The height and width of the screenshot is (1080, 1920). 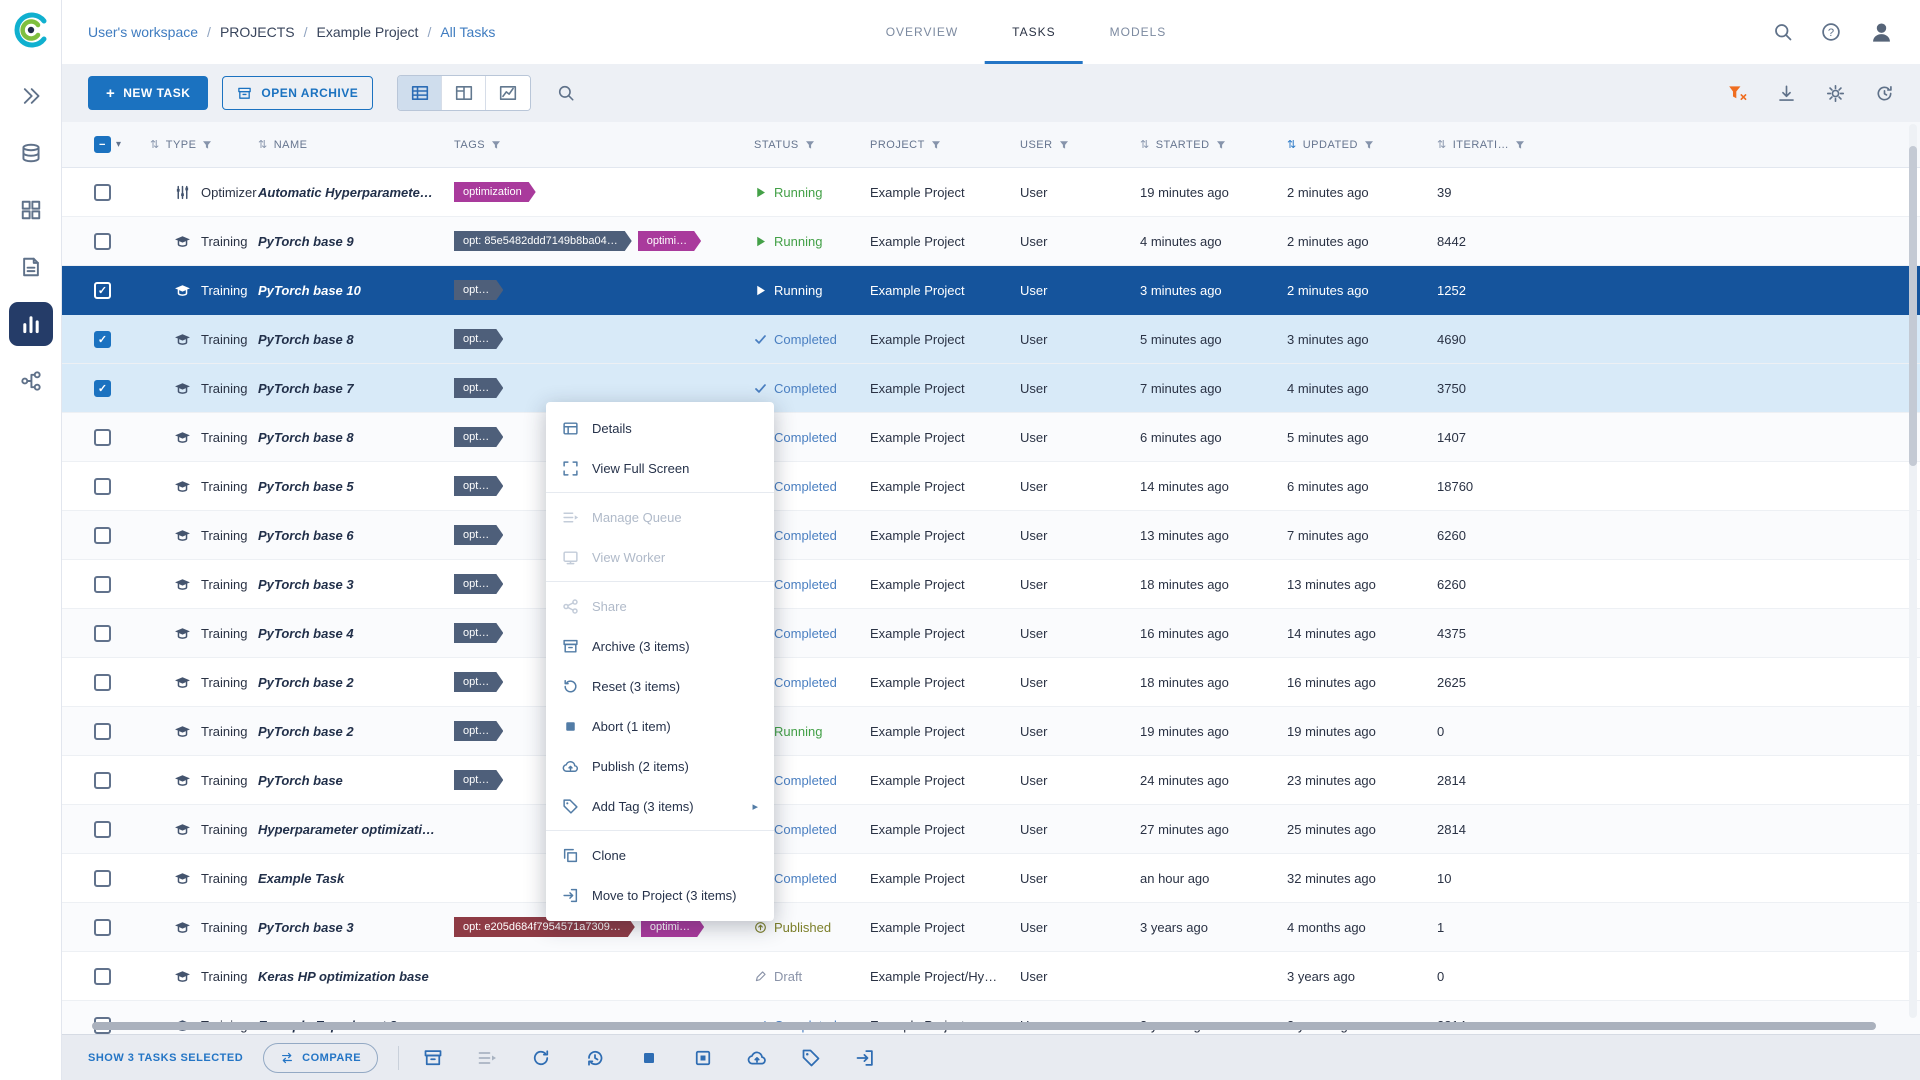 I want to click on column-header-tags: TAGS, so click(x=604, y=145).